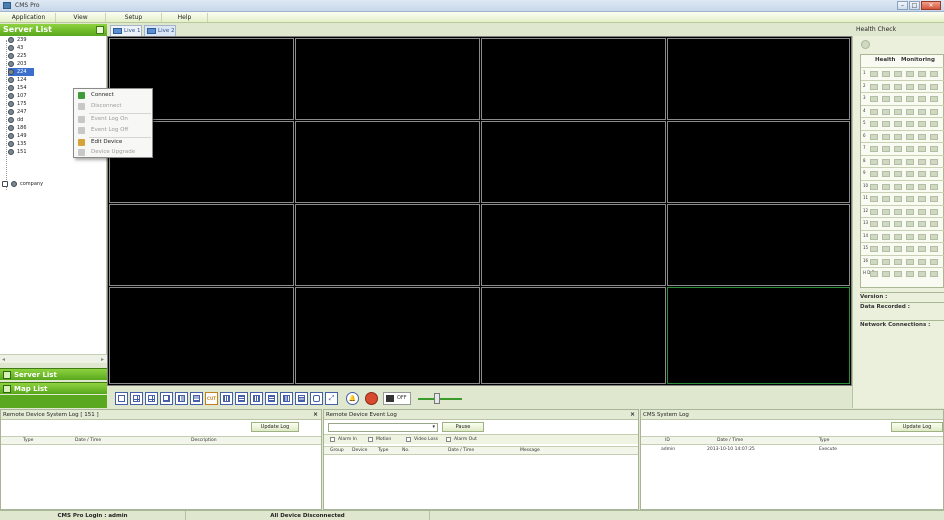  I want to click on scroll-right-icon: ▸, so click(102, 359).